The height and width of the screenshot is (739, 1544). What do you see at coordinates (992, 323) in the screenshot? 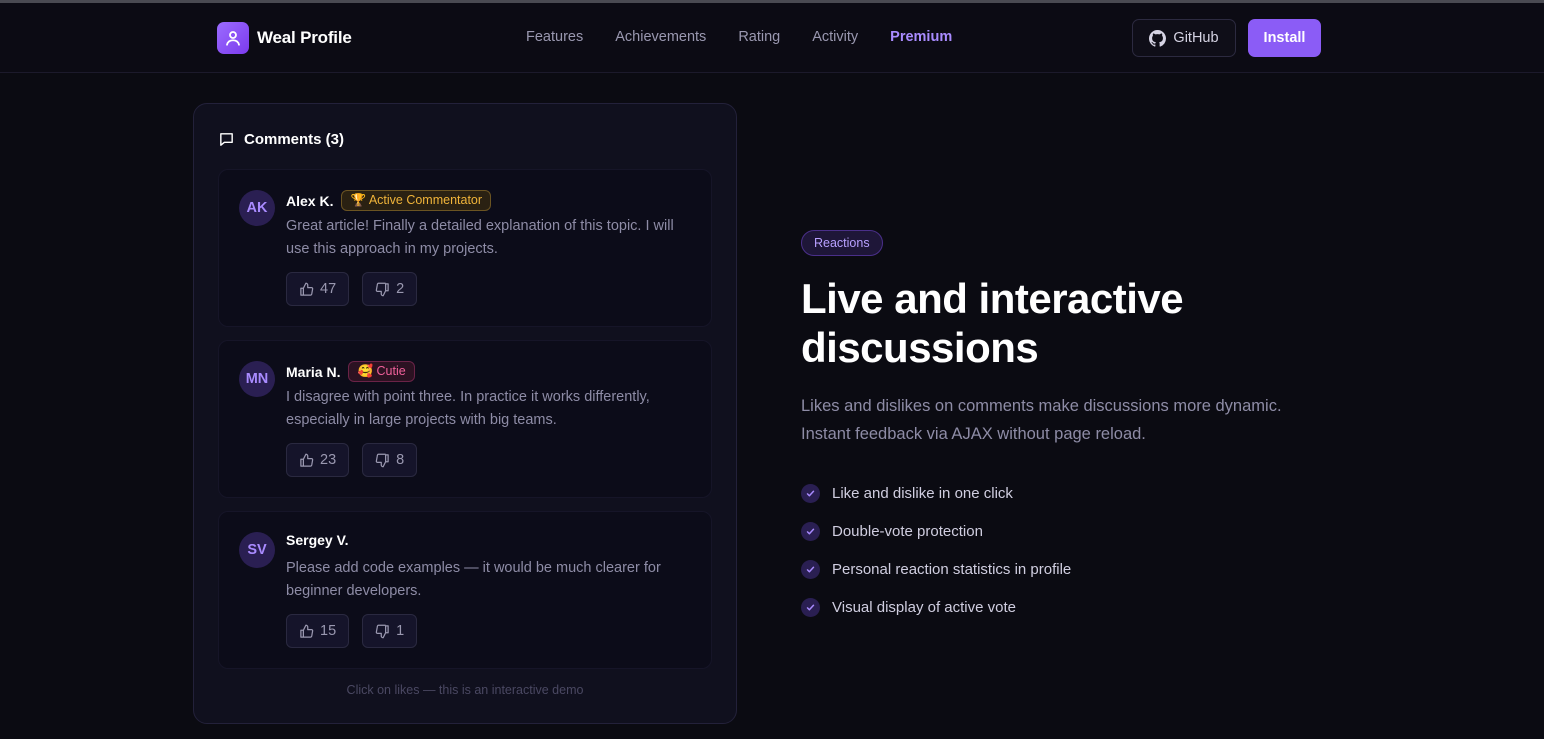
I see `hero-headline: Live and interactive discussions` at bounding box center [992, 323].